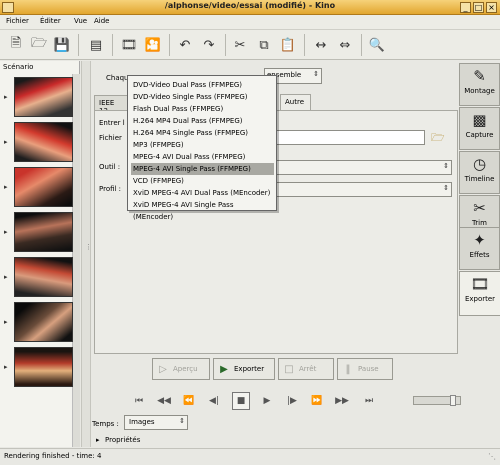 Image resolution: width=500 pixels, height=465 pixels. I want to click on first-scene-icon: ⏮, so click(139, 401).